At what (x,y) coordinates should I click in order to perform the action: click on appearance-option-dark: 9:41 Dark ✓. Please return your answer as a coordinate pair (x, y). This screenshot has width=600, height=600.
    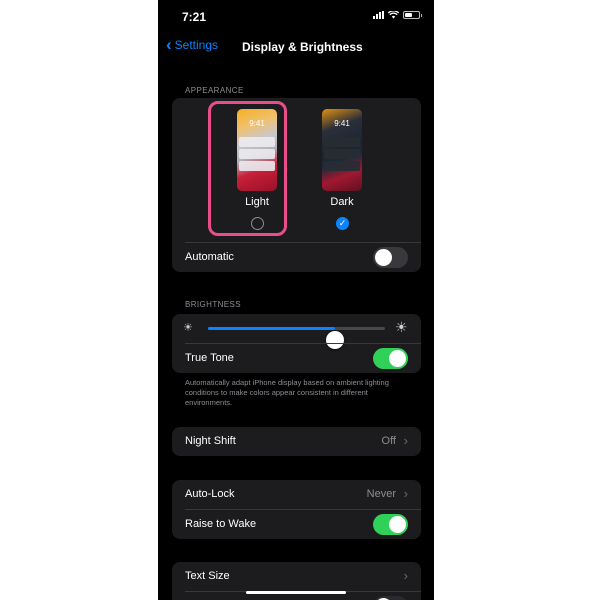
    Looking at the image, I should click on (342, 171).